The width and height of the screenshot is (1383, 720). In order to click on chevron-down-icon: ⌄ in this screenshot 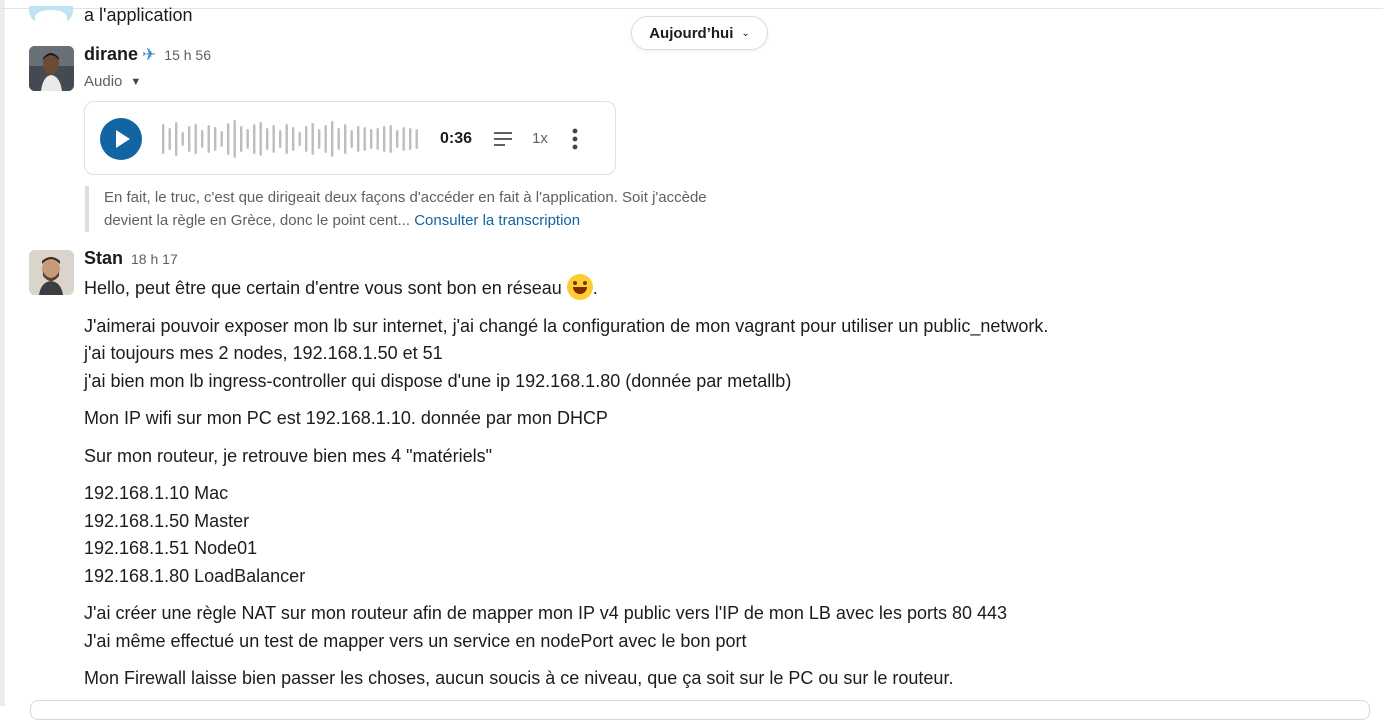, I will do `click(745, 33)`.